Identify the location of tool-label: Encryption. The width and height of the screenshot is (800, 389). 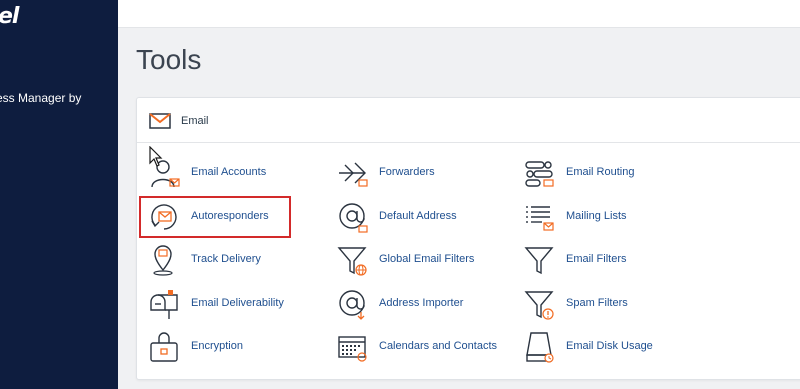
(217, 346).